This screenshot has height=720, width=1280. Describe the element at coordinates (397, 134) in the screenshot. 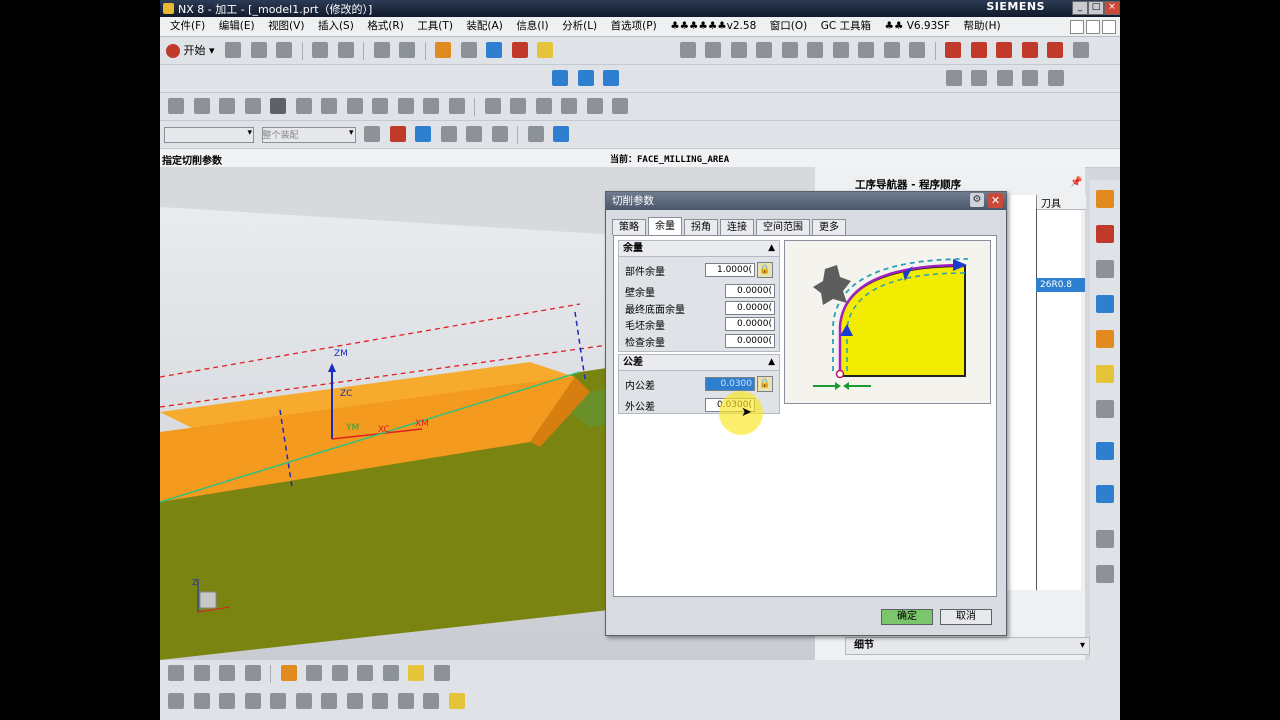

I see `snap-point-icon` at that location.